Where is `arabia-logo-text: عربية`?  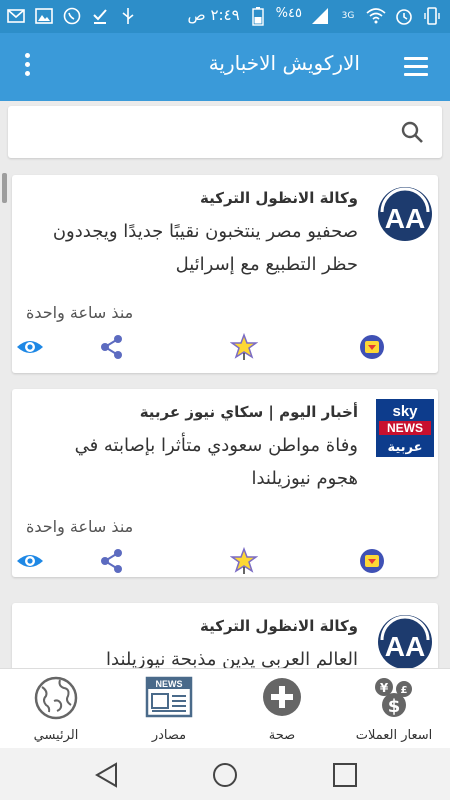
arabia-logo-text: عربية is located at coordinates (404, 447).